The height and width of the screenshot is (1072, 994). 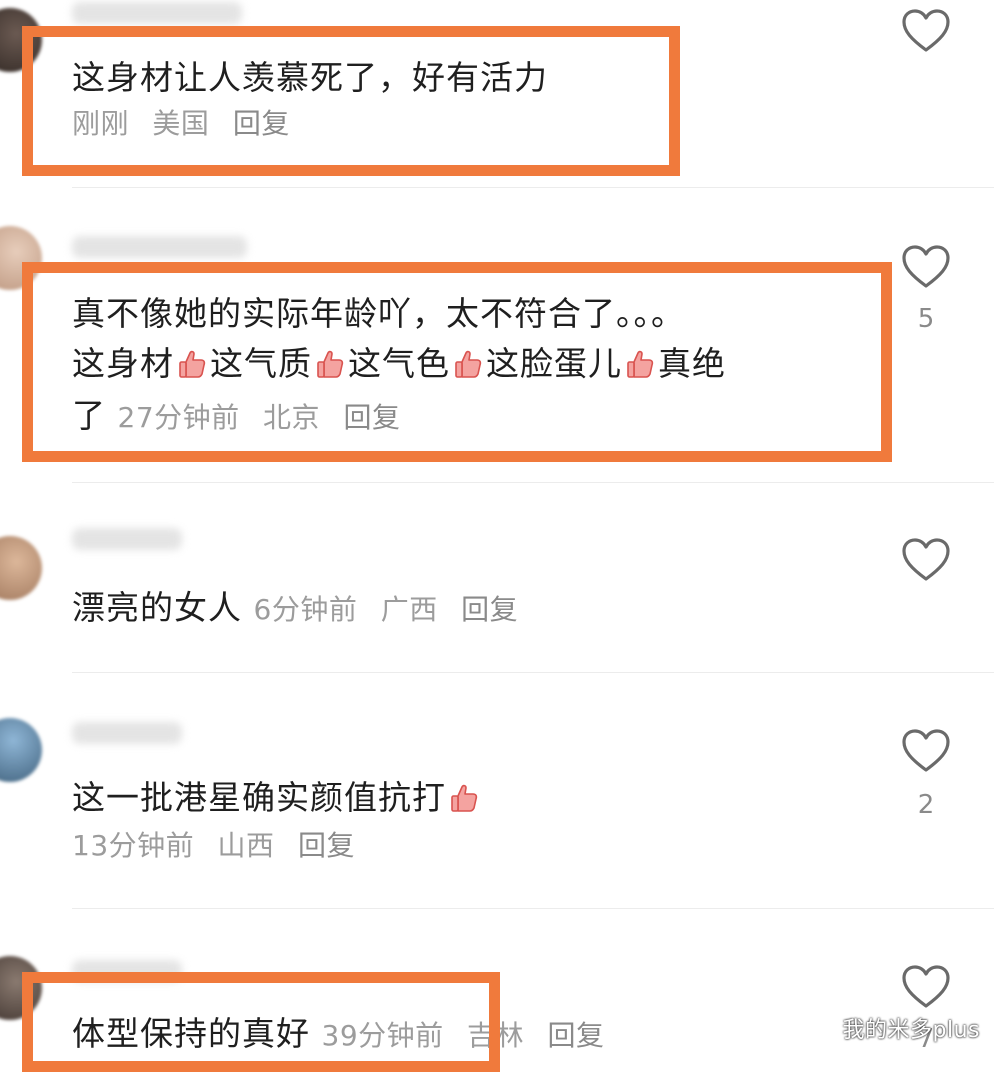 I want to click on comment-meta: 刚刚 美国 回复, so click(x=188, y=124).